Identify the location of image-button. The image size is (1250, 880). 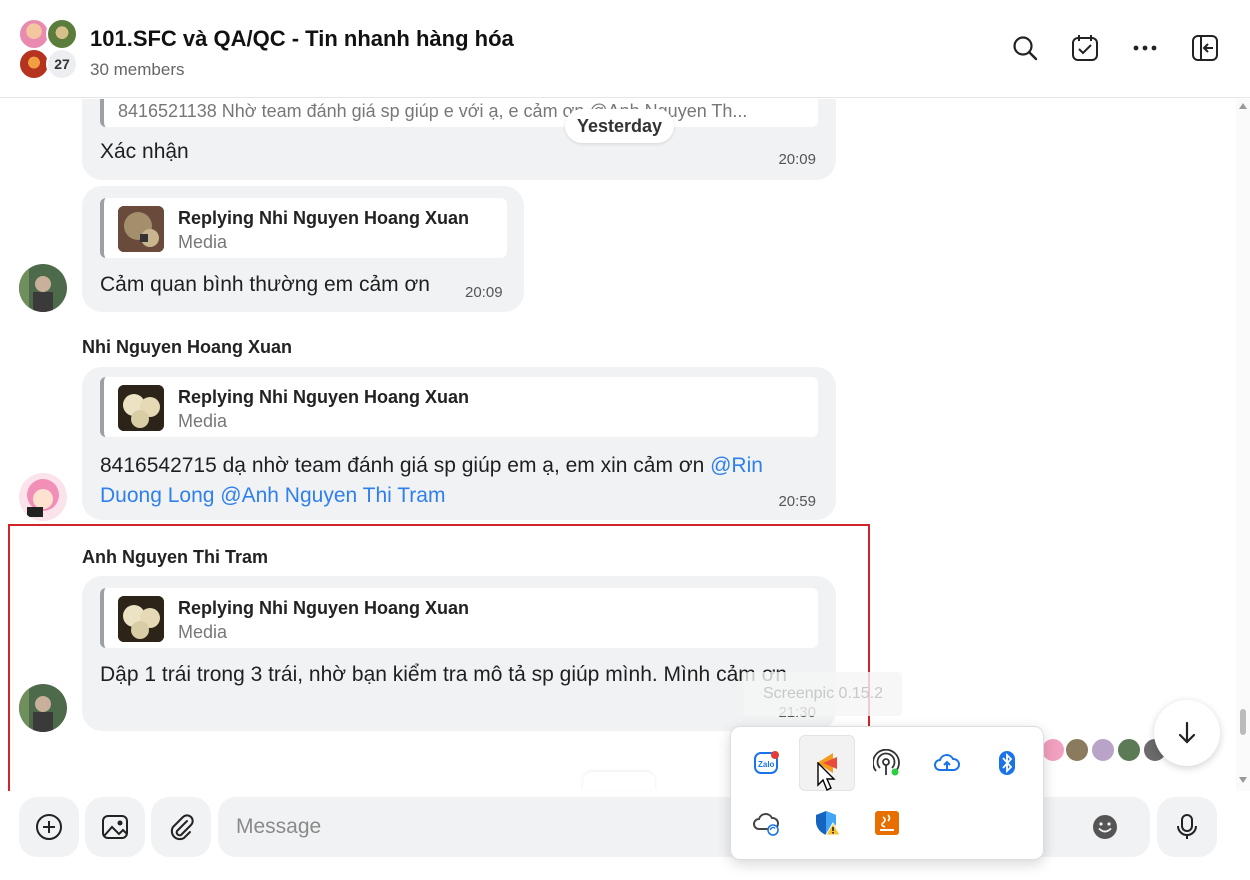
(115, 827).